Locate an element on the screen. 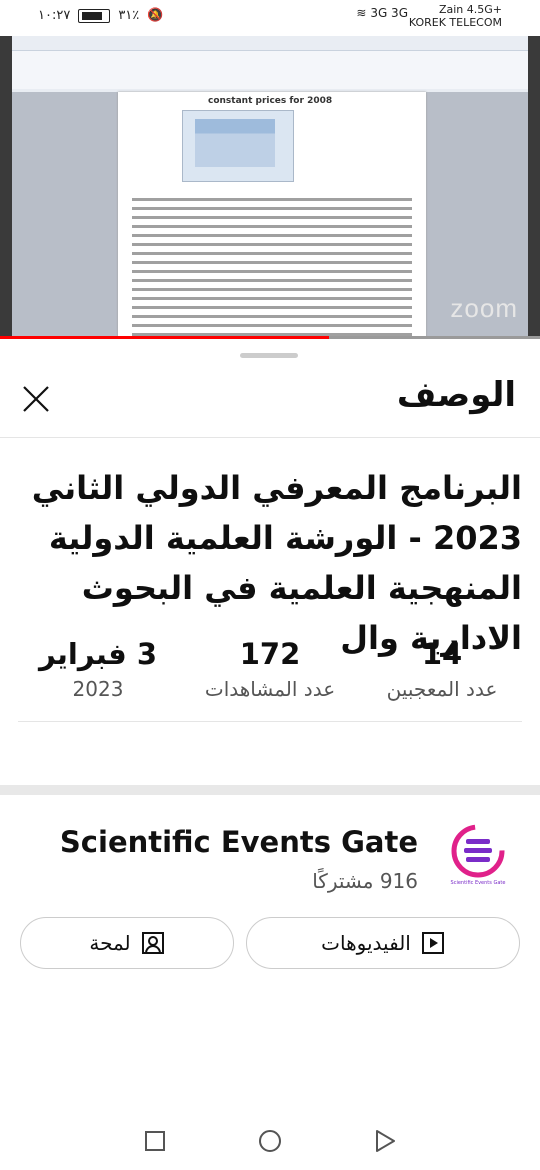 The image size is (540, 1170). video-progress-bar is located at coordinates (270, 337).